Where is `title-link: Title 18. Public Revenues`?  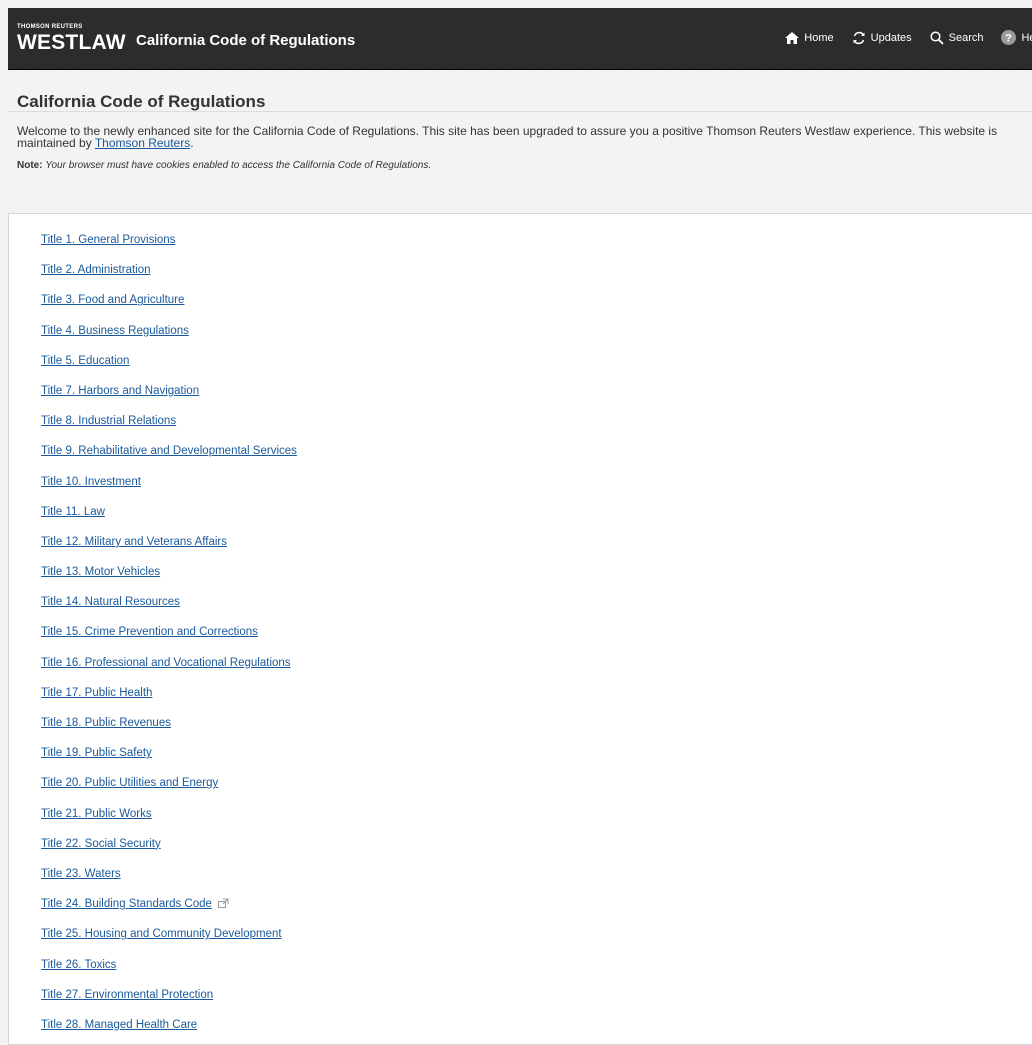 title-link: Title 18. Public Revenues is located at coordinates (106, 723).